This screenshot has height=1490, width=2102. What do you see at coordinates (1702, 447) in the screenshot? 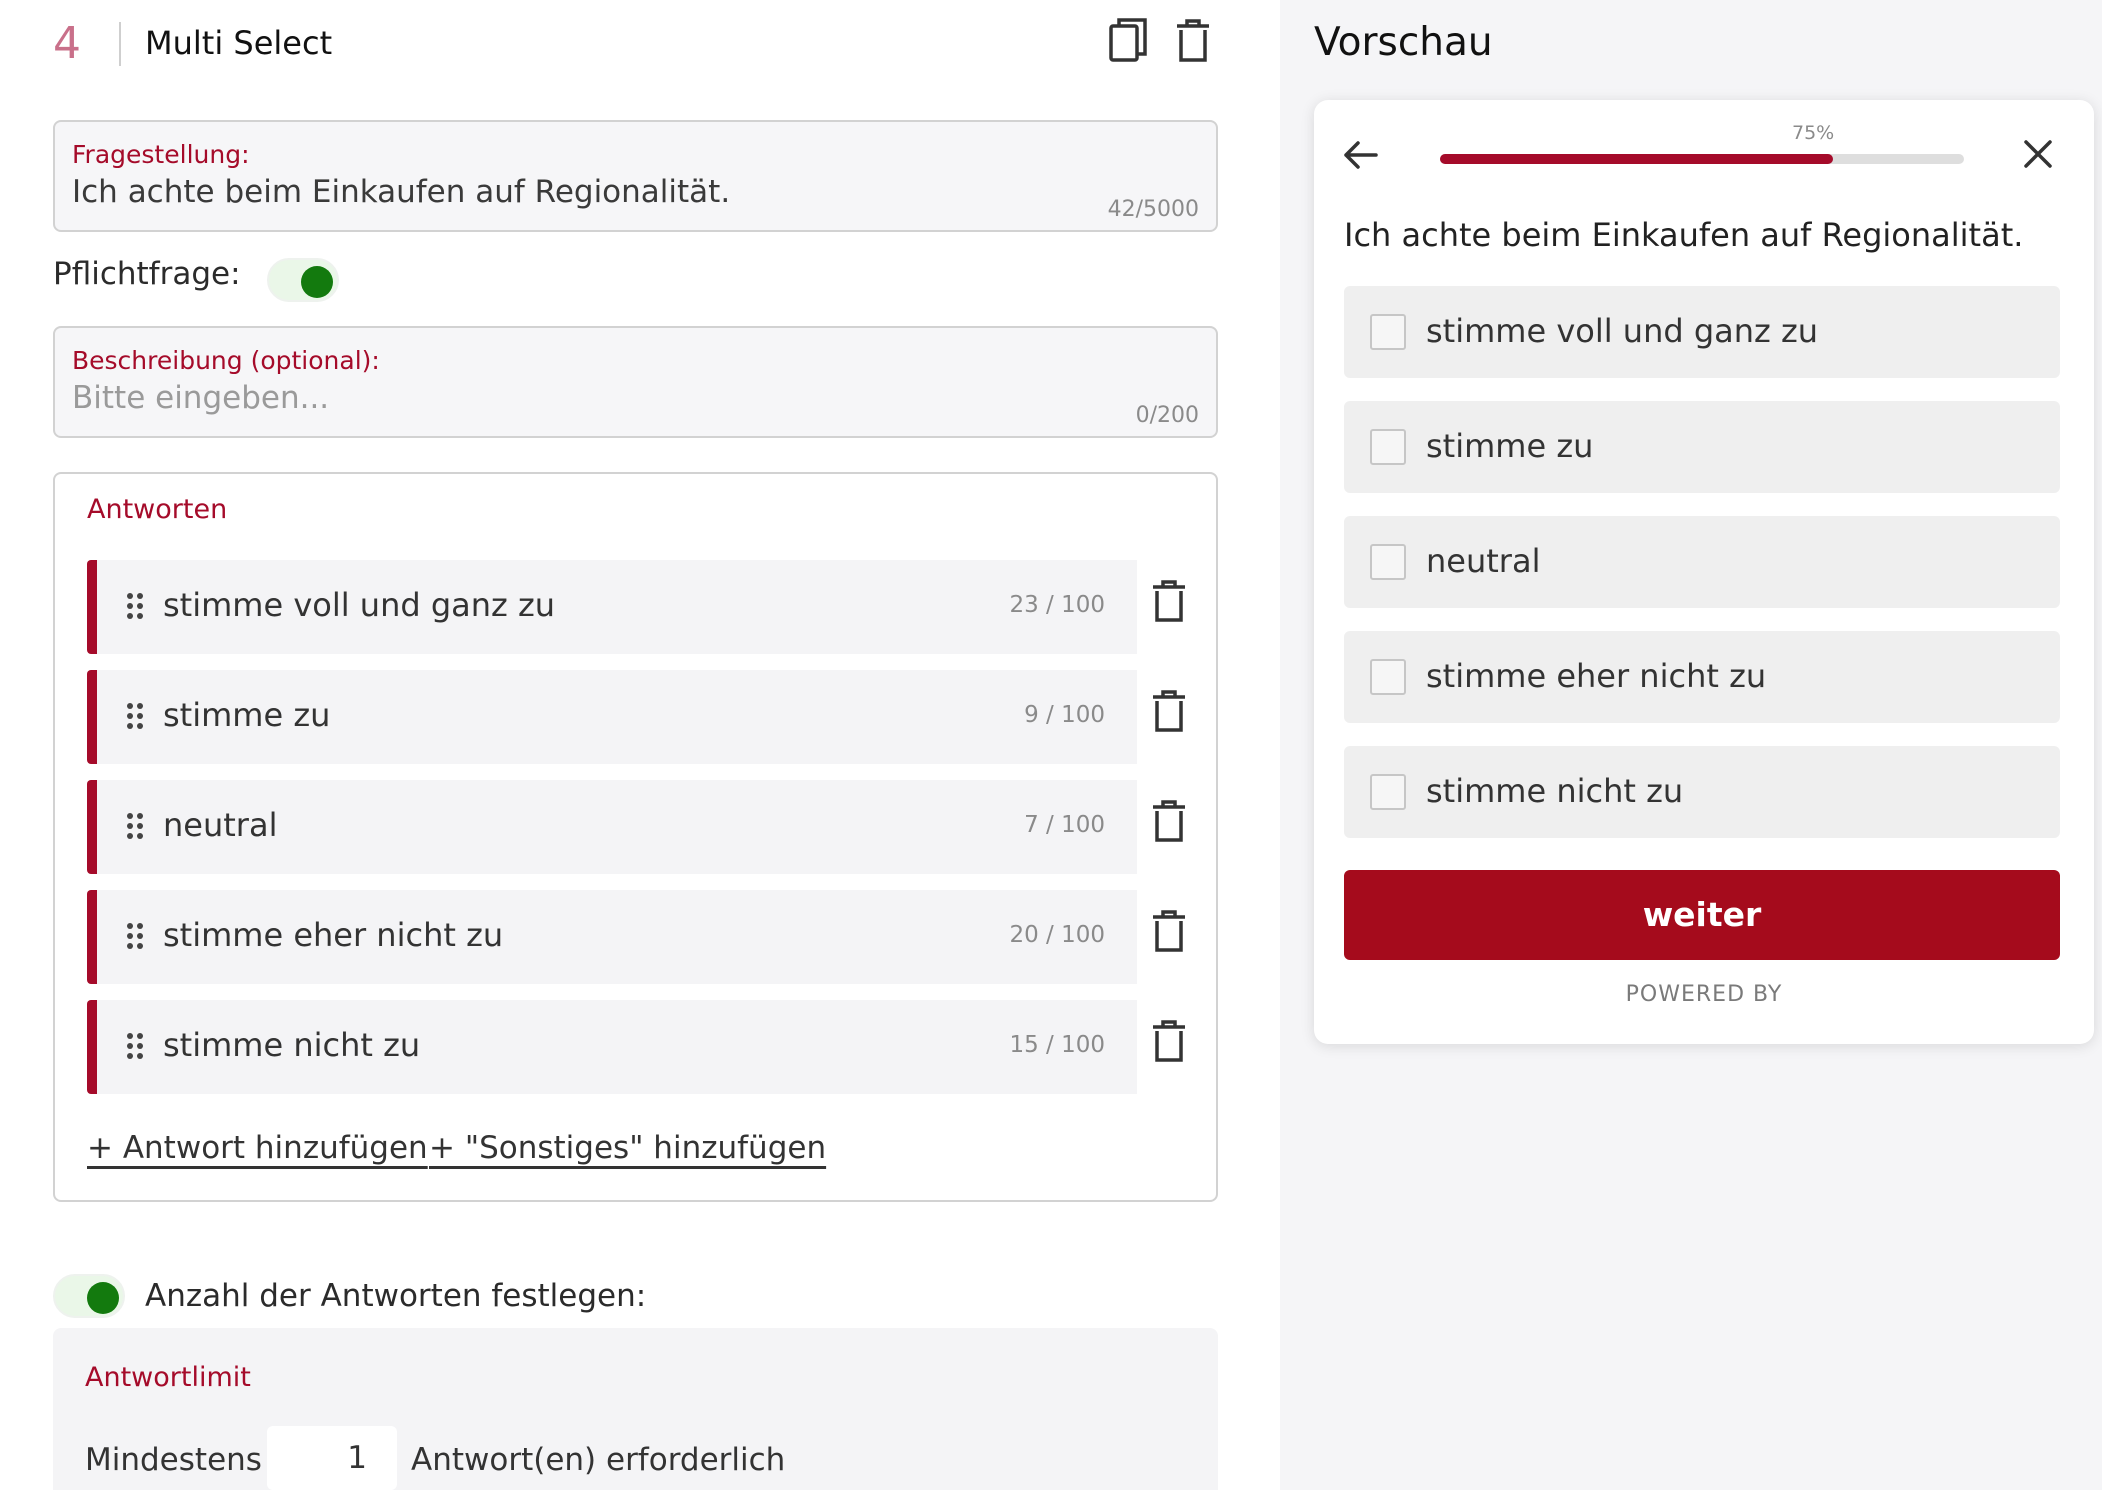
I see `preview-option: stimme zu` at bounding box center [1702, 447].